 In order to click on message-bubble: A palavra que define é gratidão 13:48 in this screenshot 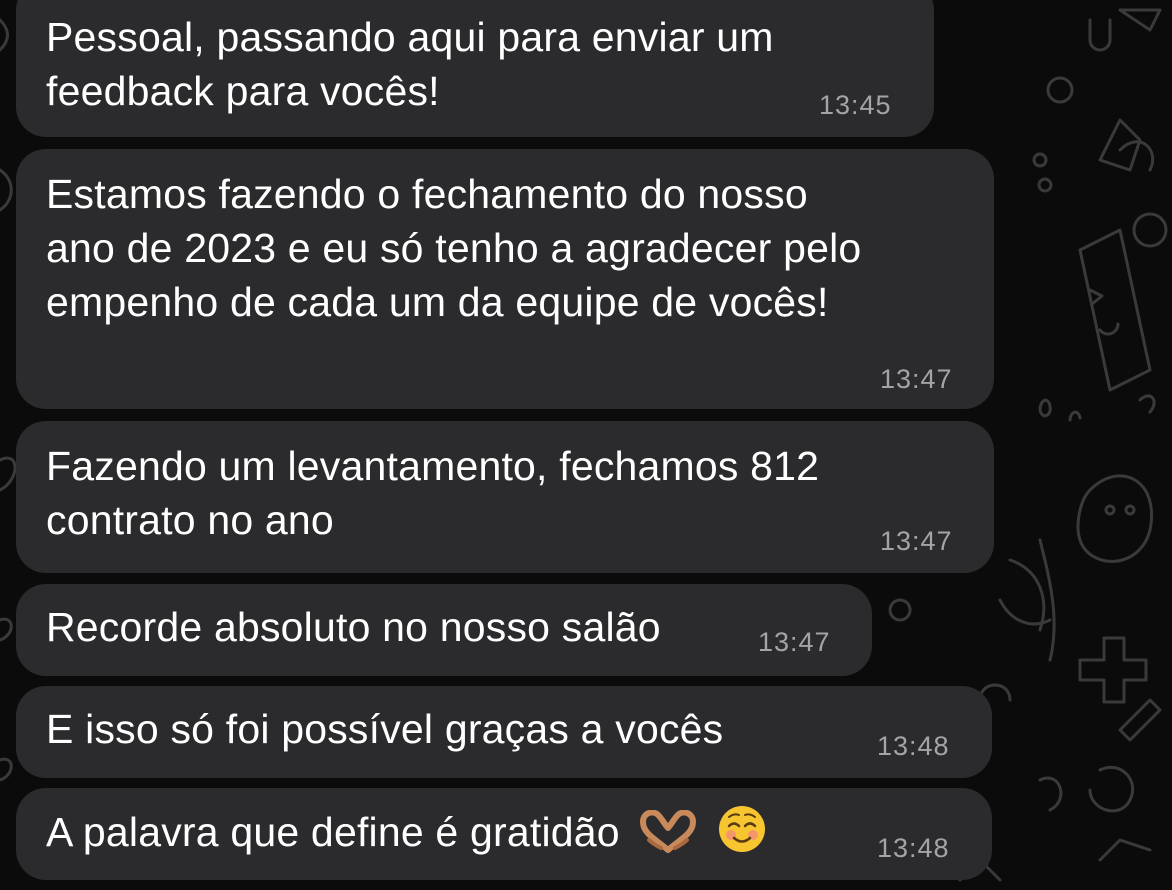, I will do `click(504, 834)`.